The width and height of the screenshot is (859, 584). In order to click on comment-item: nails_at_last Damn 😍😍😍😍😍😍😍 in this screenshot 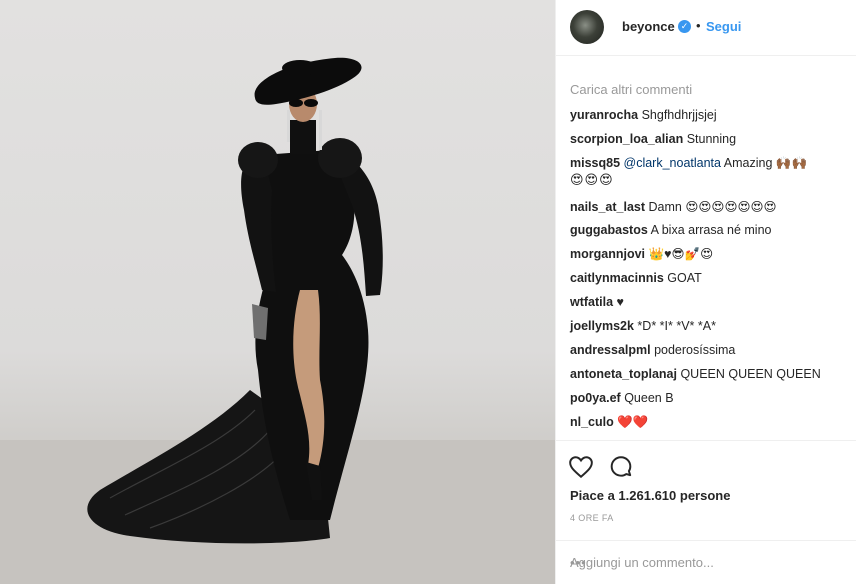, I will do `click(710, 207)`.